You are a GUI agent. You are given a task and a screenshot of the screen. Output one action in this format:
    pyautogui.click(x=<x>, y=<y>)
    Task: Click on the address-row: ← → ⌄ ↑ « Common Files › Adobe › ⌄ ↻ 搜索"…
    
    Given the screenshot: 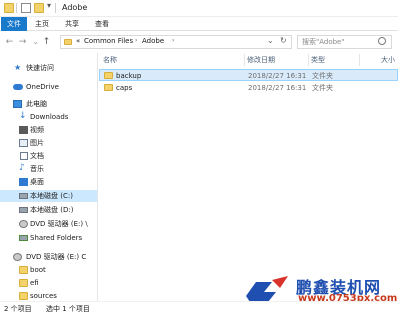 What is the action you would take?
    pyautogui.click(x=199, y=42)
    